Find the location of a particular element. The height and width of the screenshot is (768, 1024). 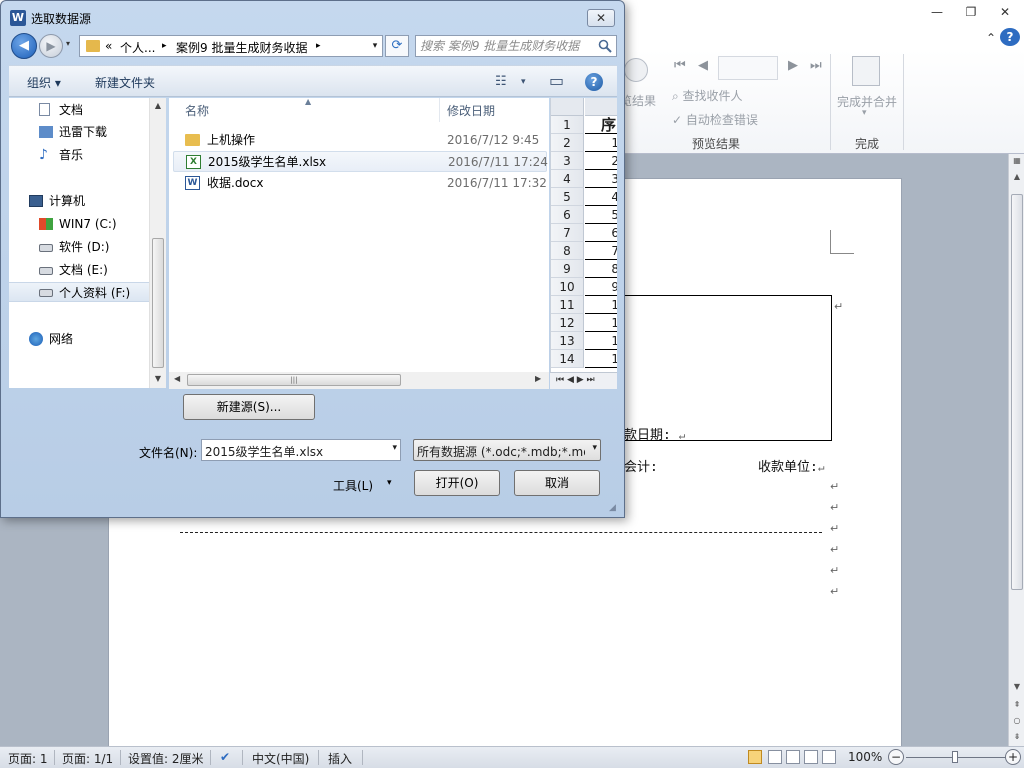

word-help-icon: ? is located at coordinates (1010, 37).